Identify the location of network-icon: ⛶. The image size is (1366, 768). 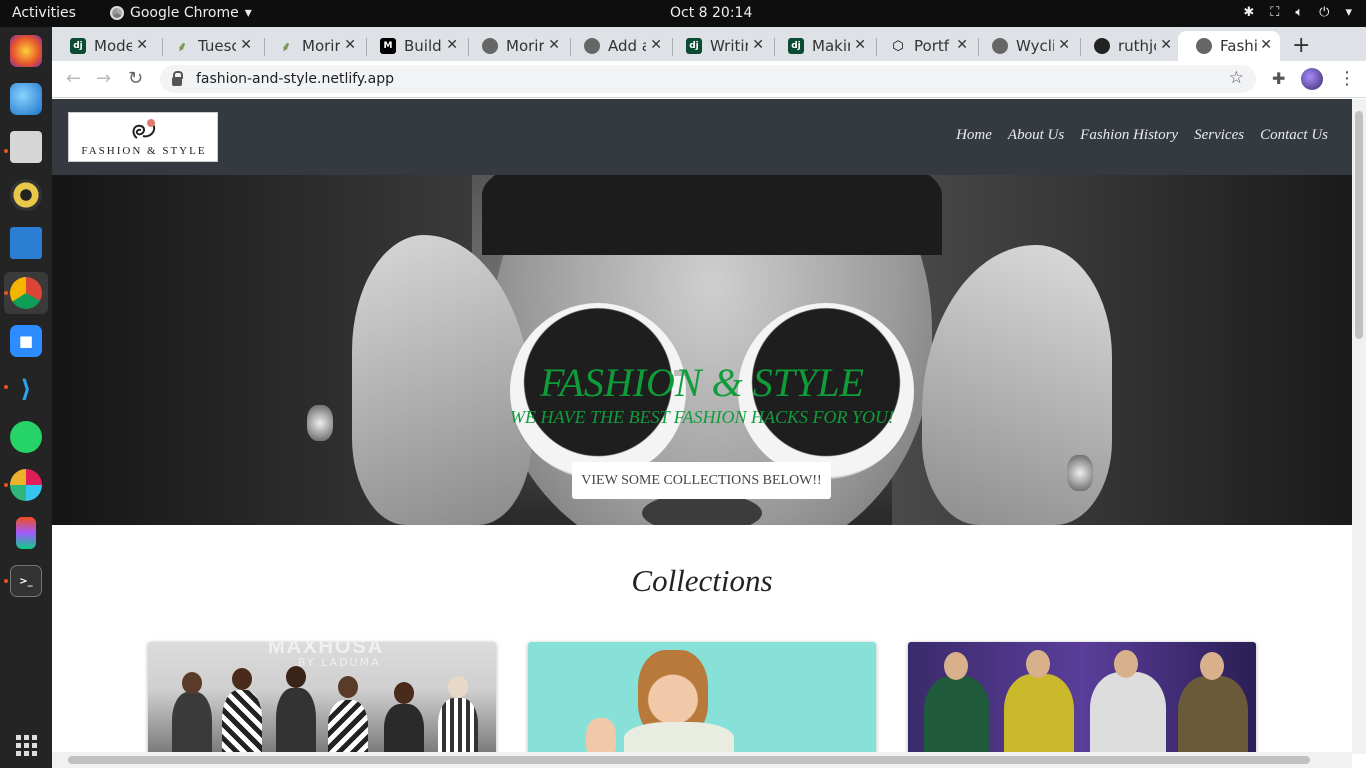
(1274, 12).